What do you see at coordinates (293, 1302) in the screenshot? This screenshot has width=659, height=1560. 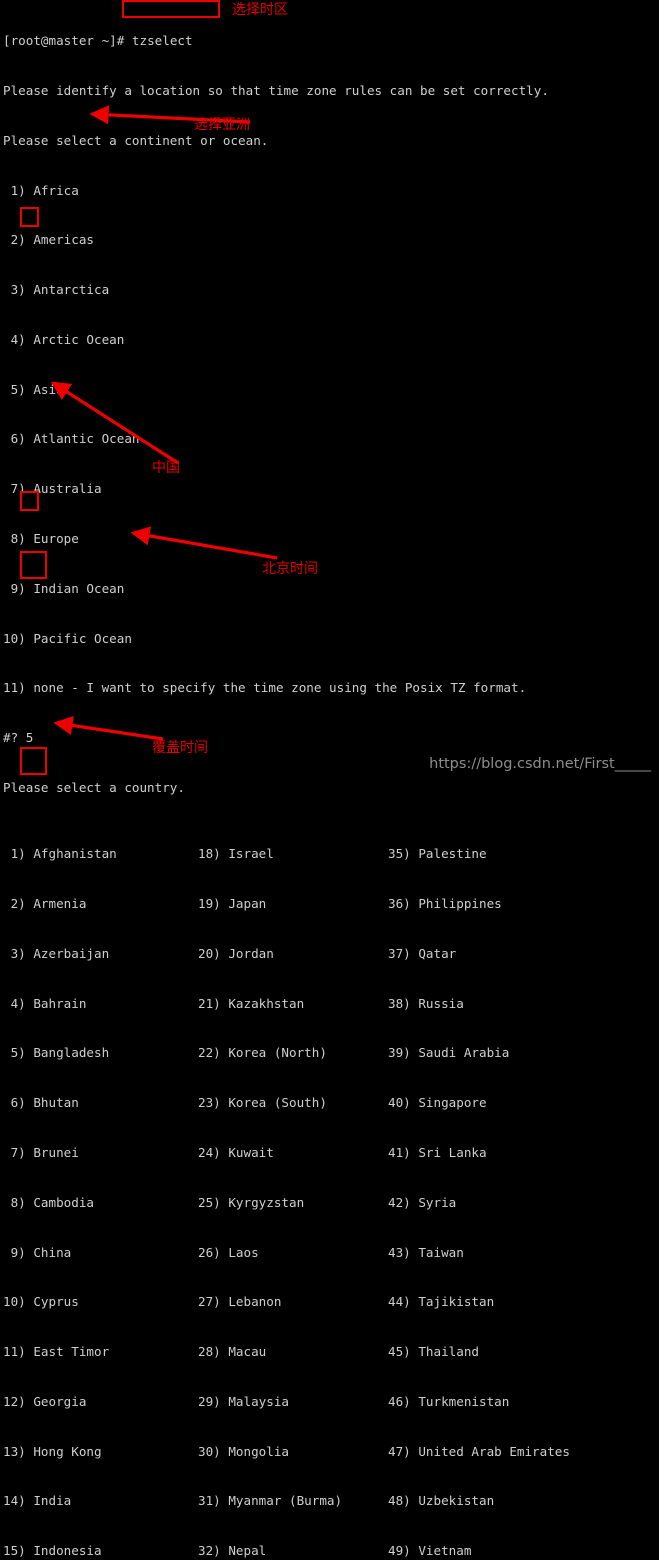 I see `country-item: 27) Lebanon` at bounding box center [293, 1302].